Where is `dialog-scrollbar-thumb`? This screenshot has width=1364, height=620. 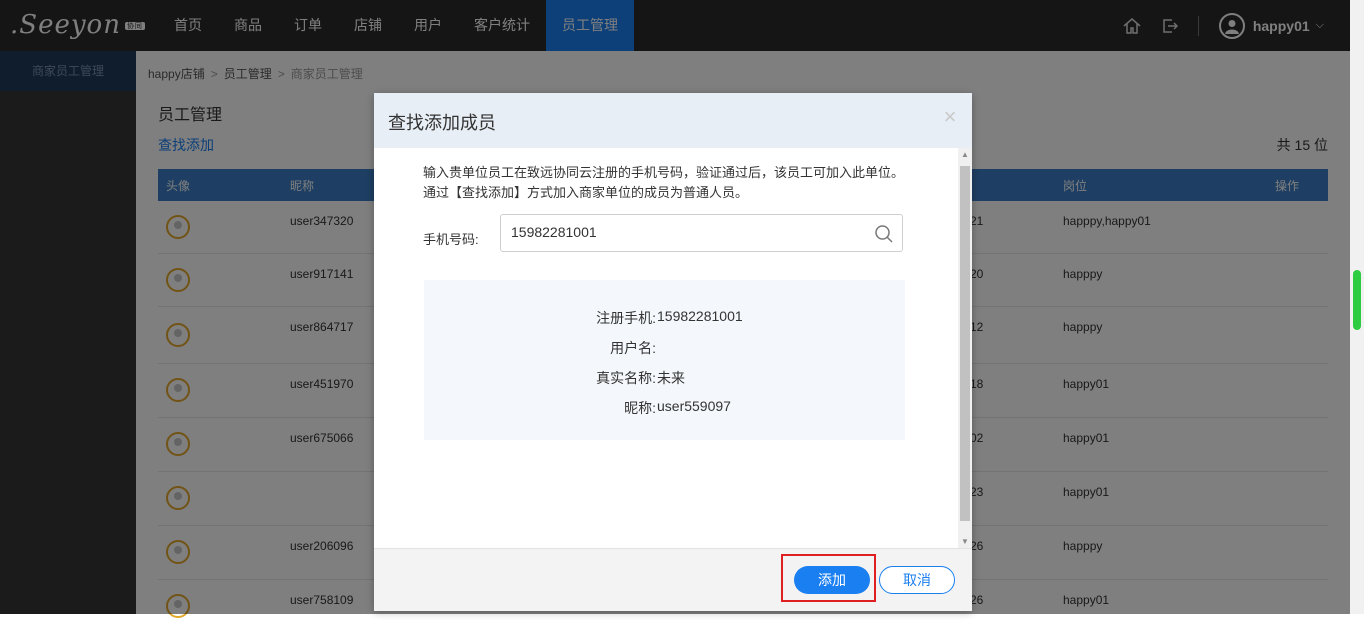
dialog-scrollbar-thumb is located at coordinates (965, 343).